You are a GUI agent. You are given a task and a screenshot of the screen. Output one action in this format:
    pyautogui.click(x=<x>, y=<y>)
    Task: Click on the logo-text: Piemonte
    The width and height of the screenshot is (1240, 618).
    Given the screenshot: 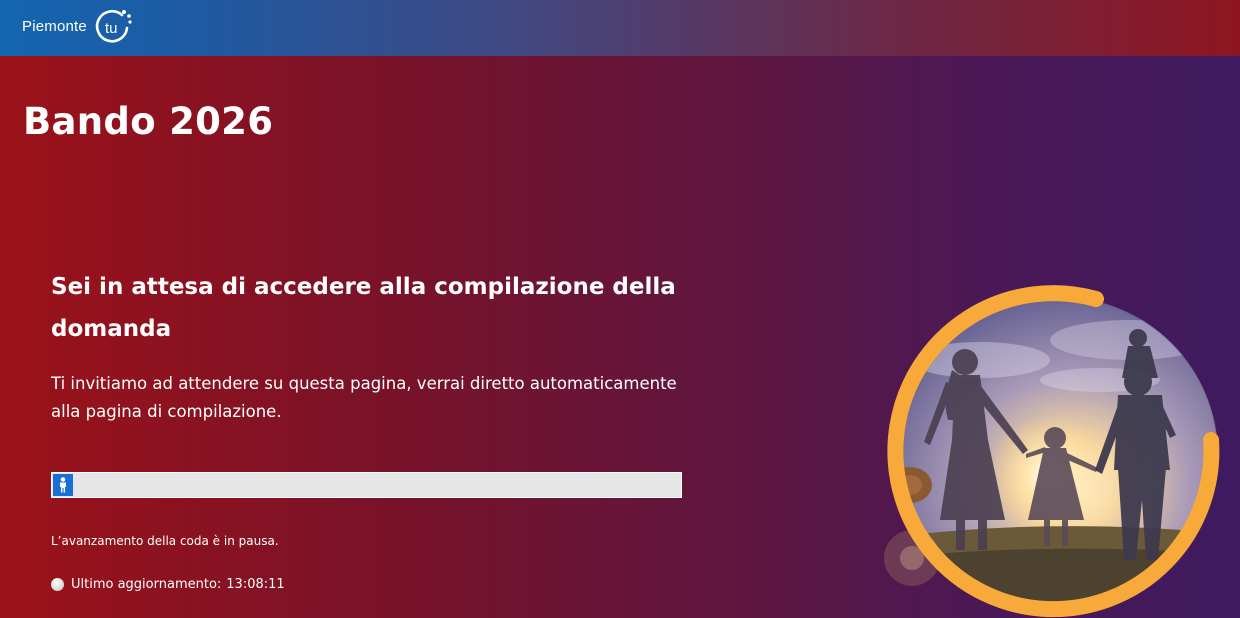 What is the action you would take?
    pyautogui.click(x=54, y=26)
    